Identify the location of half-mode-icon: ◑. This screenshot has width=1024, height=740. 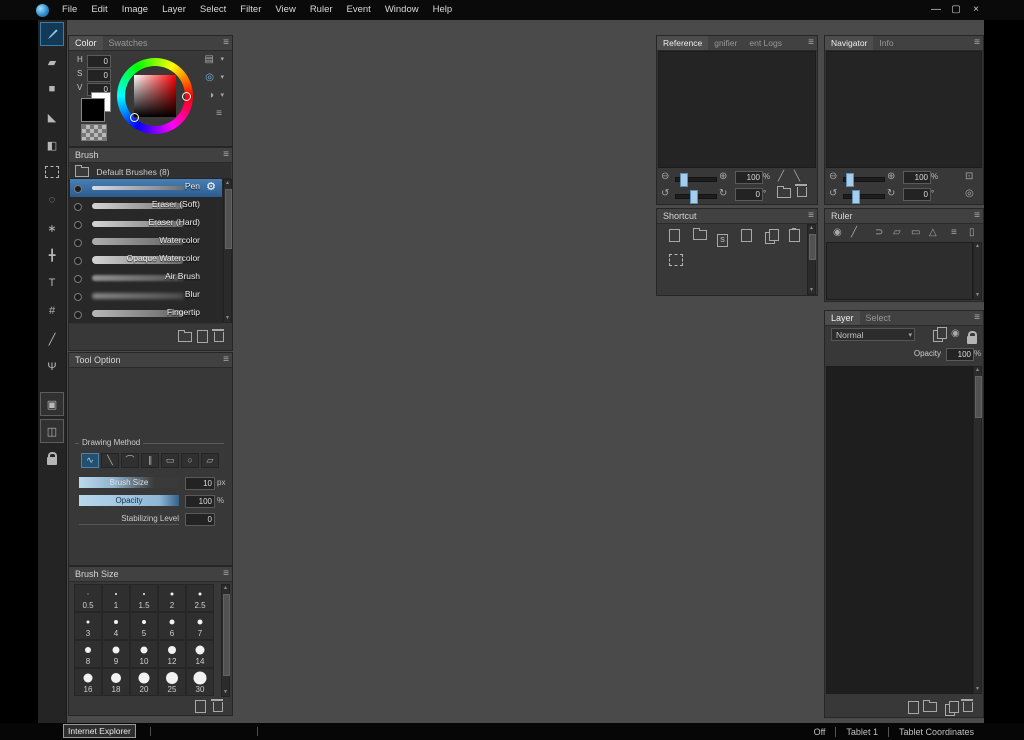
(211, 96).